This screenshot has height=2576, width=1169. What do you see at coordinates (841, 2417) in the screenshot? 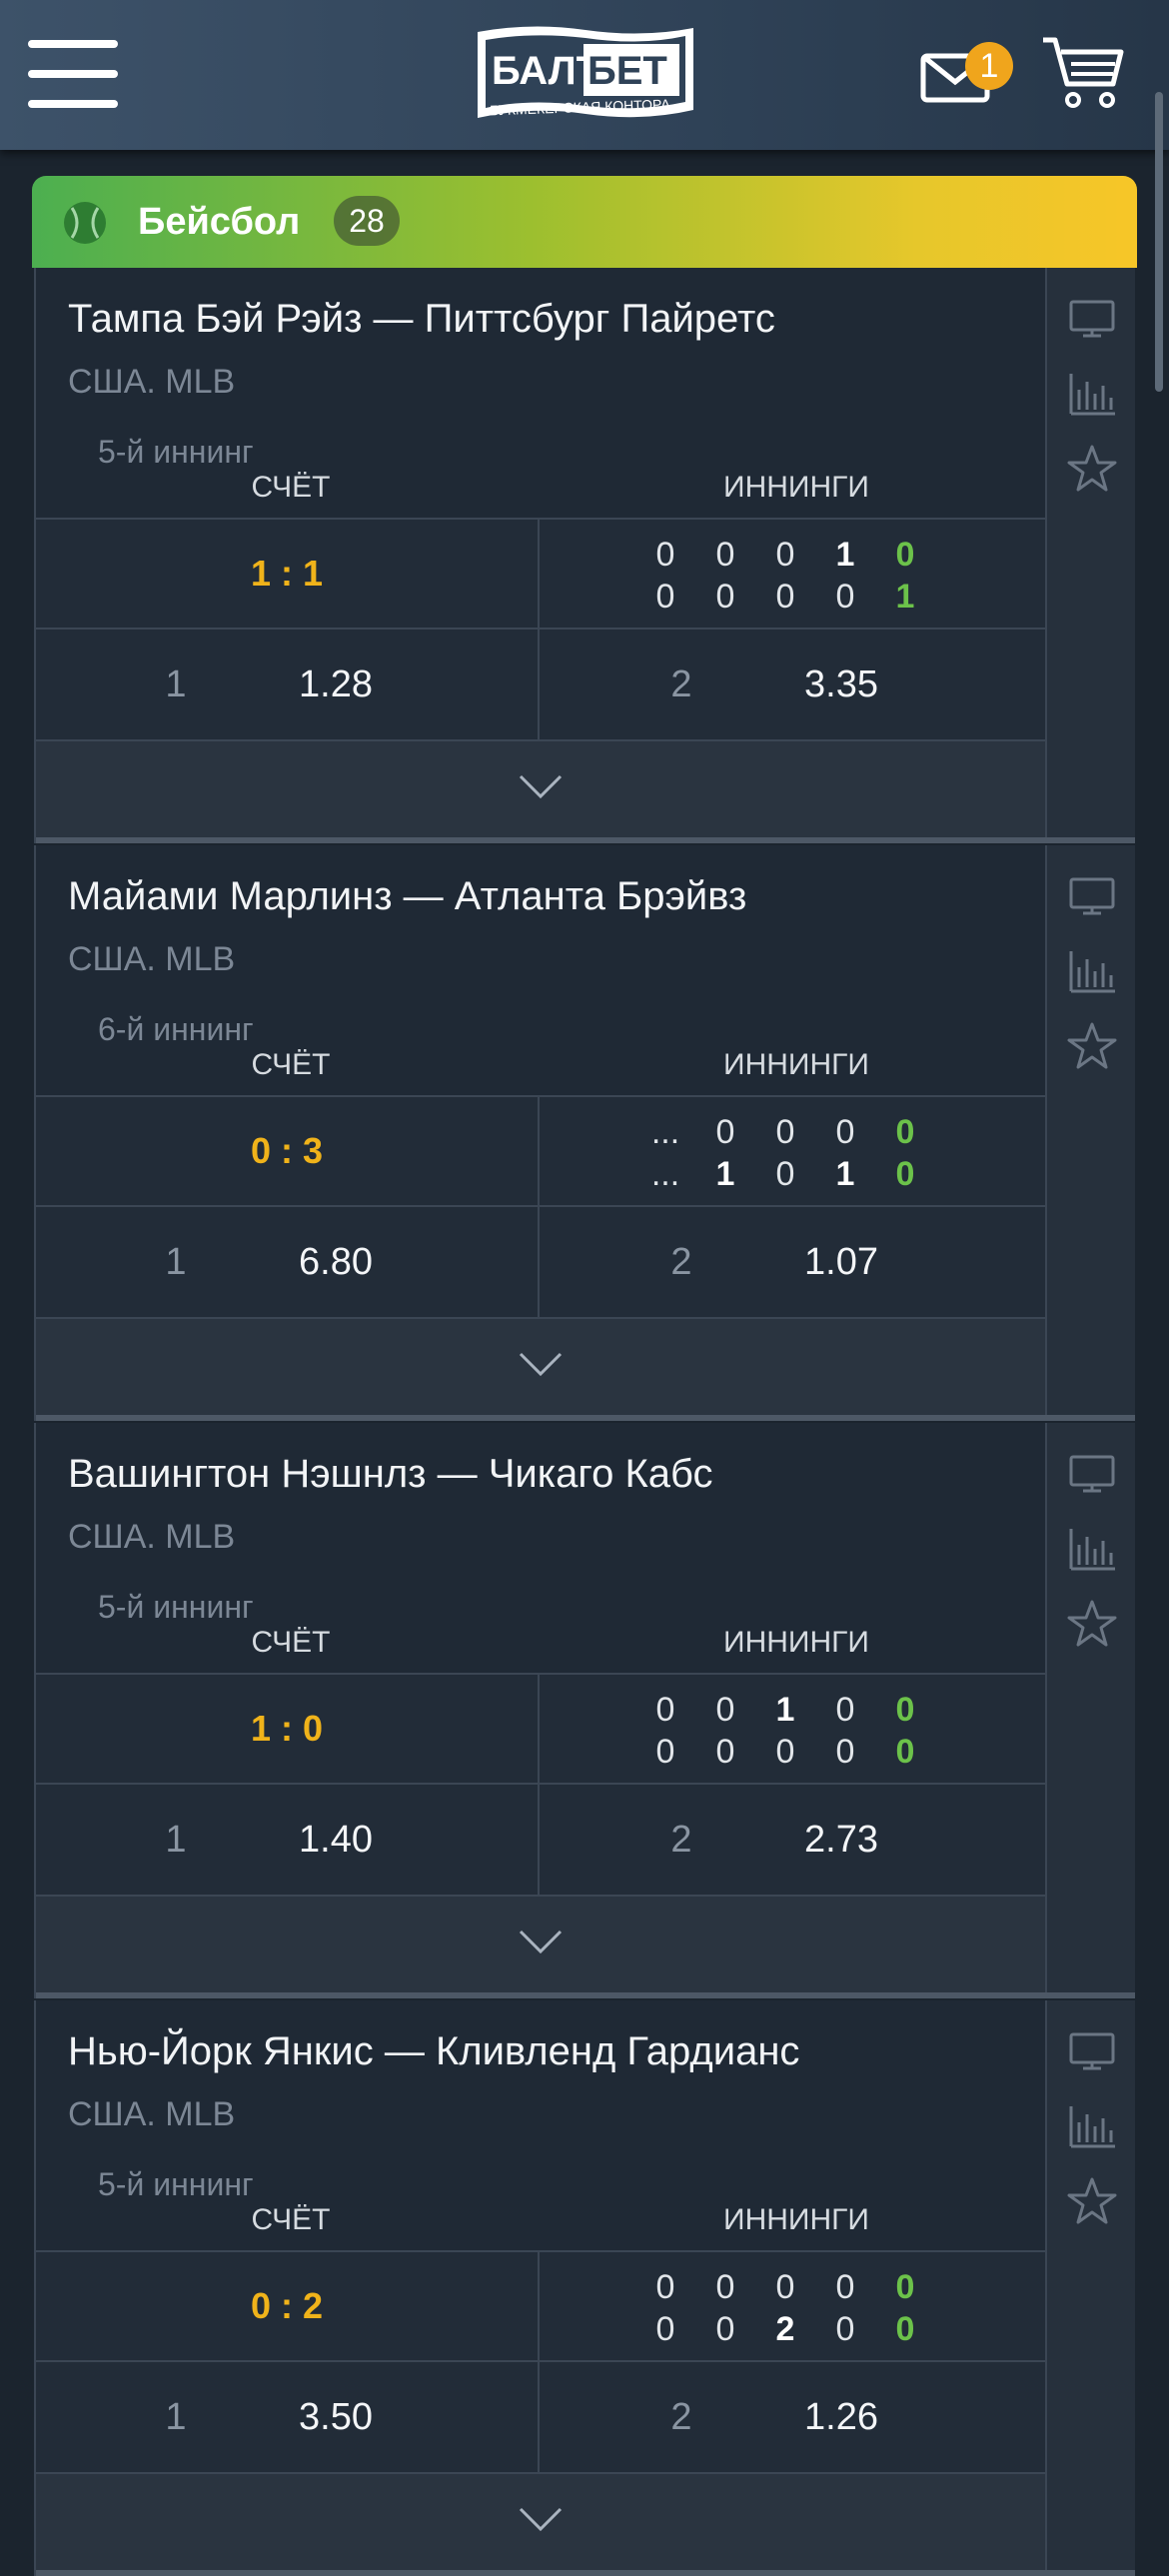
I see `odd-value: 1.26` at bounding box center [841, 2417].